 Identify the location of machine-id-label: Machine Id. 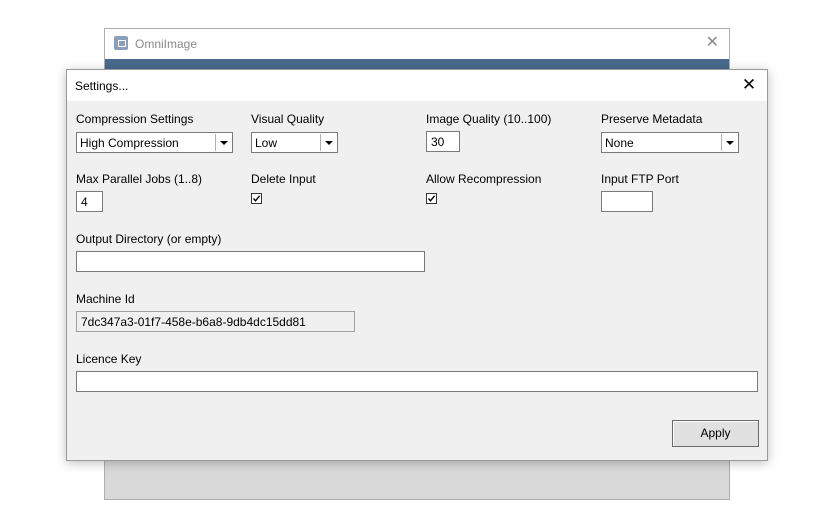
(105, 299).